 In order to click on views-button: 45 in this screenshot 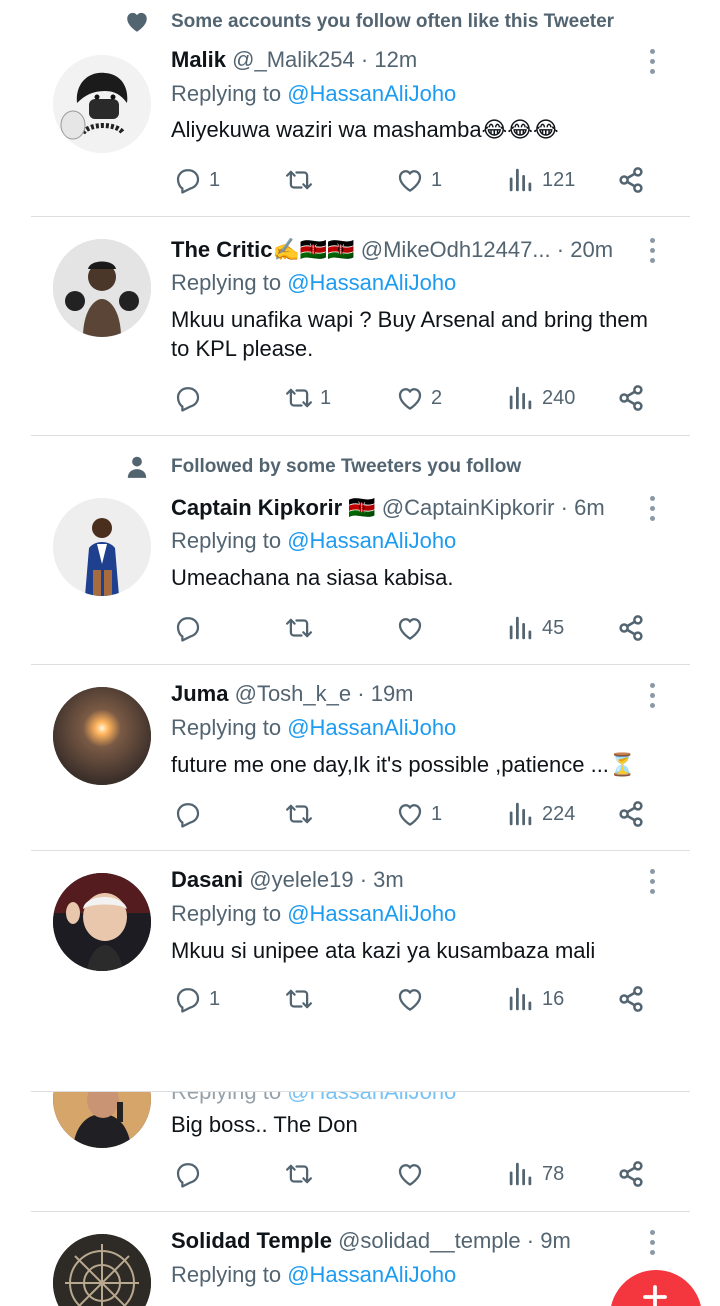, I will do `click(535, 628)`.